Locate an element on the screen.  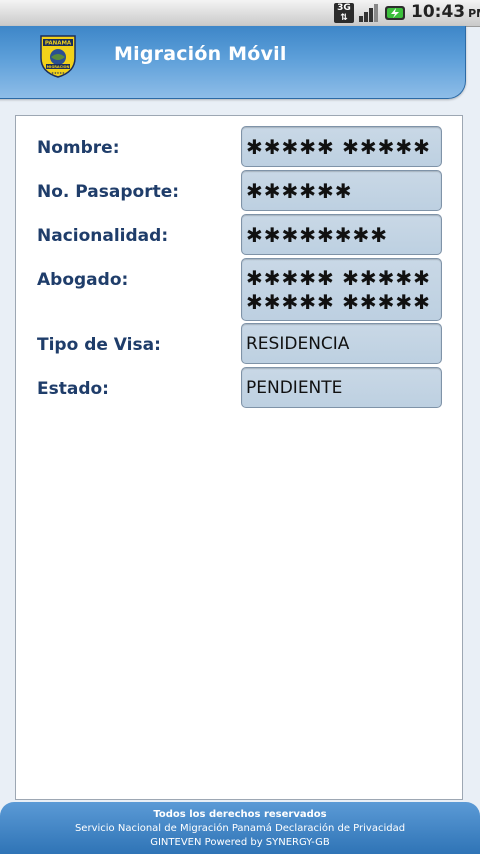
logo-subtext: MIGRACION is located at coordinates (58, 67).